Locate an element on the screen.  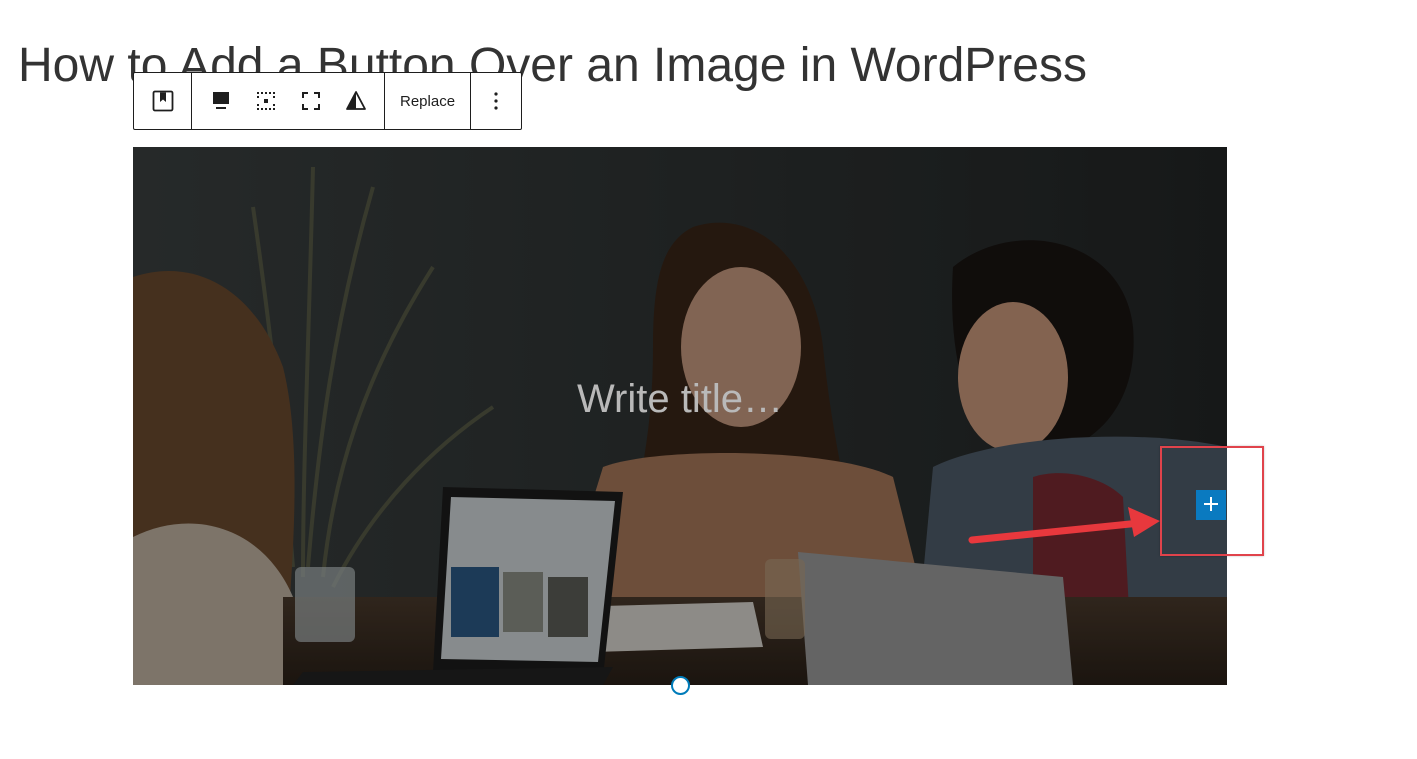
position-dots-icon is located at coordinates (266, 101).